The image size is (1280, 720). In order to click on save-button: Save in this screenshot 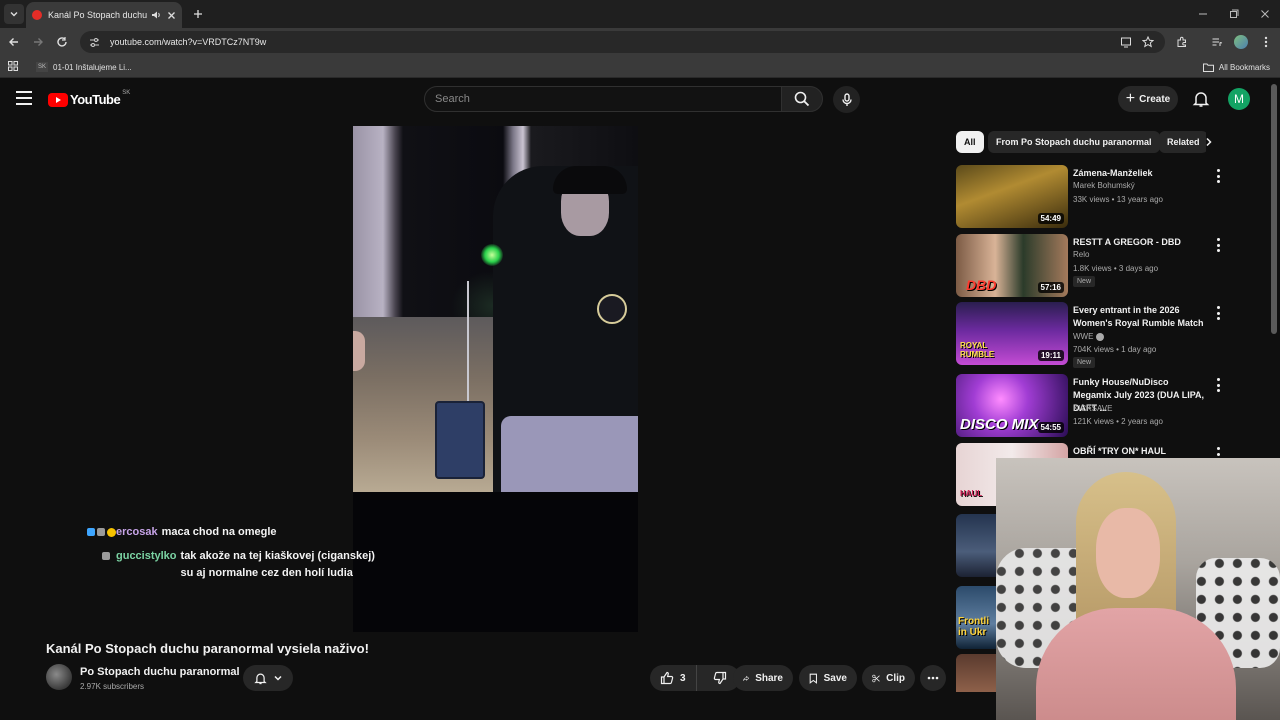, I will do `click(828, 678)`.